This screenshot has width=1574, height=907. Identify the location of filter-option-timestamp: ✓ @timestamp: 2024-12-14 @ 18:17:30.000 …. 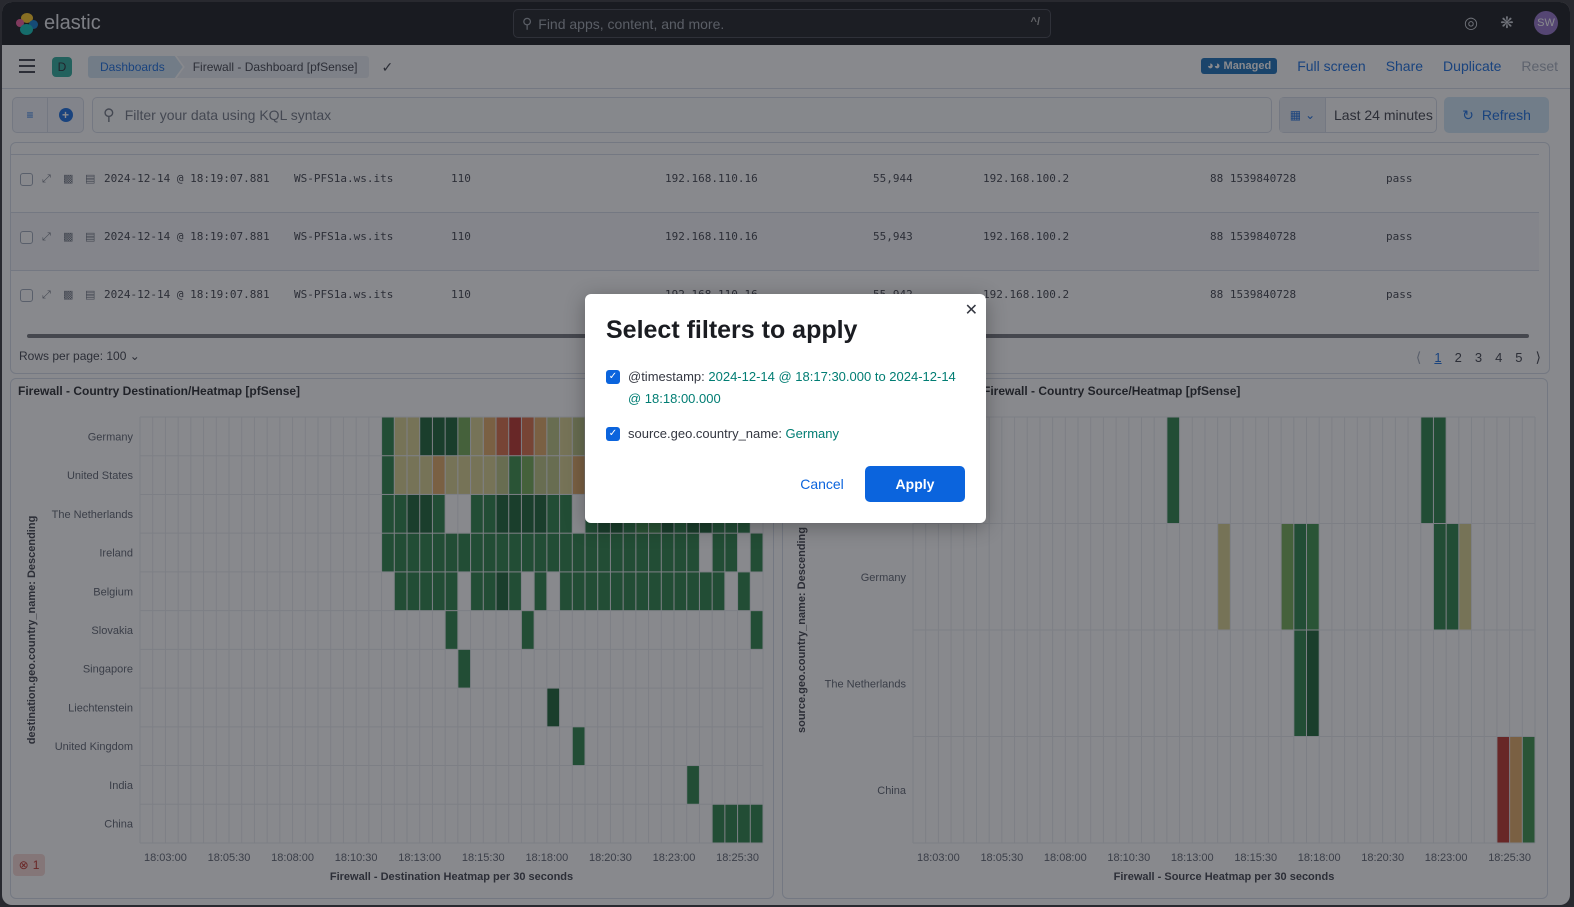
(786, 388).